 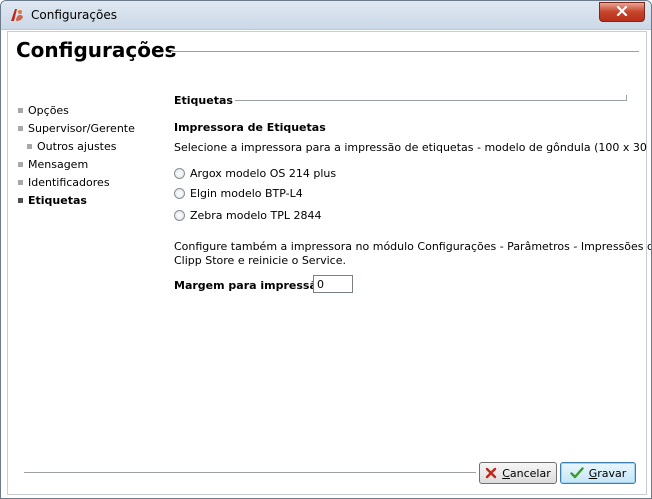 I want to click on cancel-button: Cancelar, so click(x=518, y=473).